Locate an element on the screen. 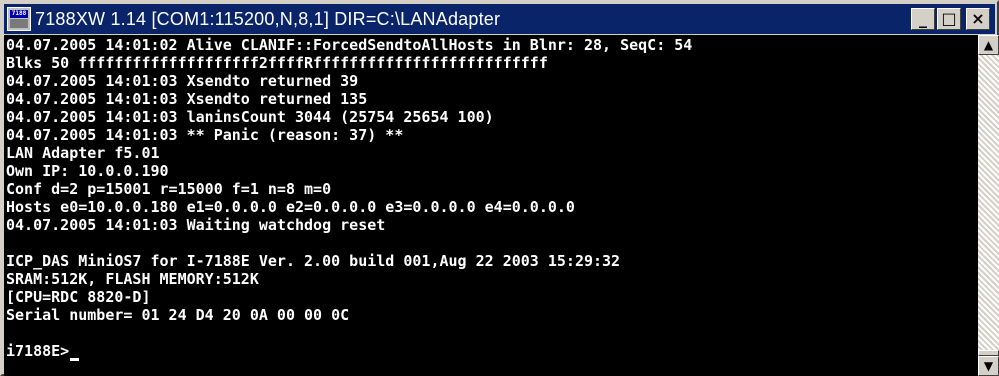 The image size is (999, 376). console-line: LAN Adapter f5.01 is located at coordinates (83, 153).